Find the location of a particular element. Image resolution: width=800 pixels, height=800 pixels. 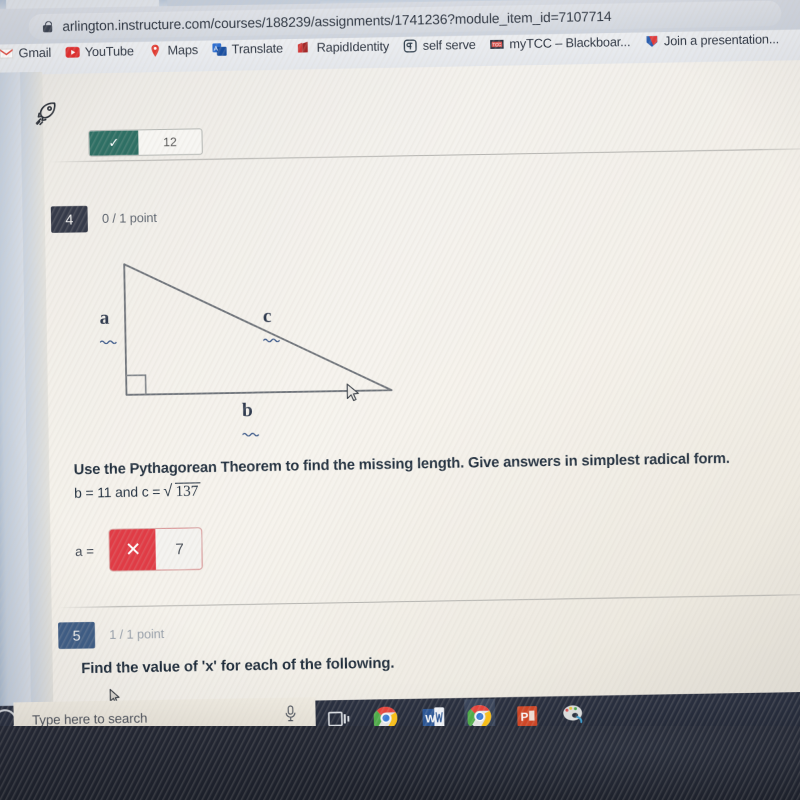

divider is located at coordinates (428, 601).